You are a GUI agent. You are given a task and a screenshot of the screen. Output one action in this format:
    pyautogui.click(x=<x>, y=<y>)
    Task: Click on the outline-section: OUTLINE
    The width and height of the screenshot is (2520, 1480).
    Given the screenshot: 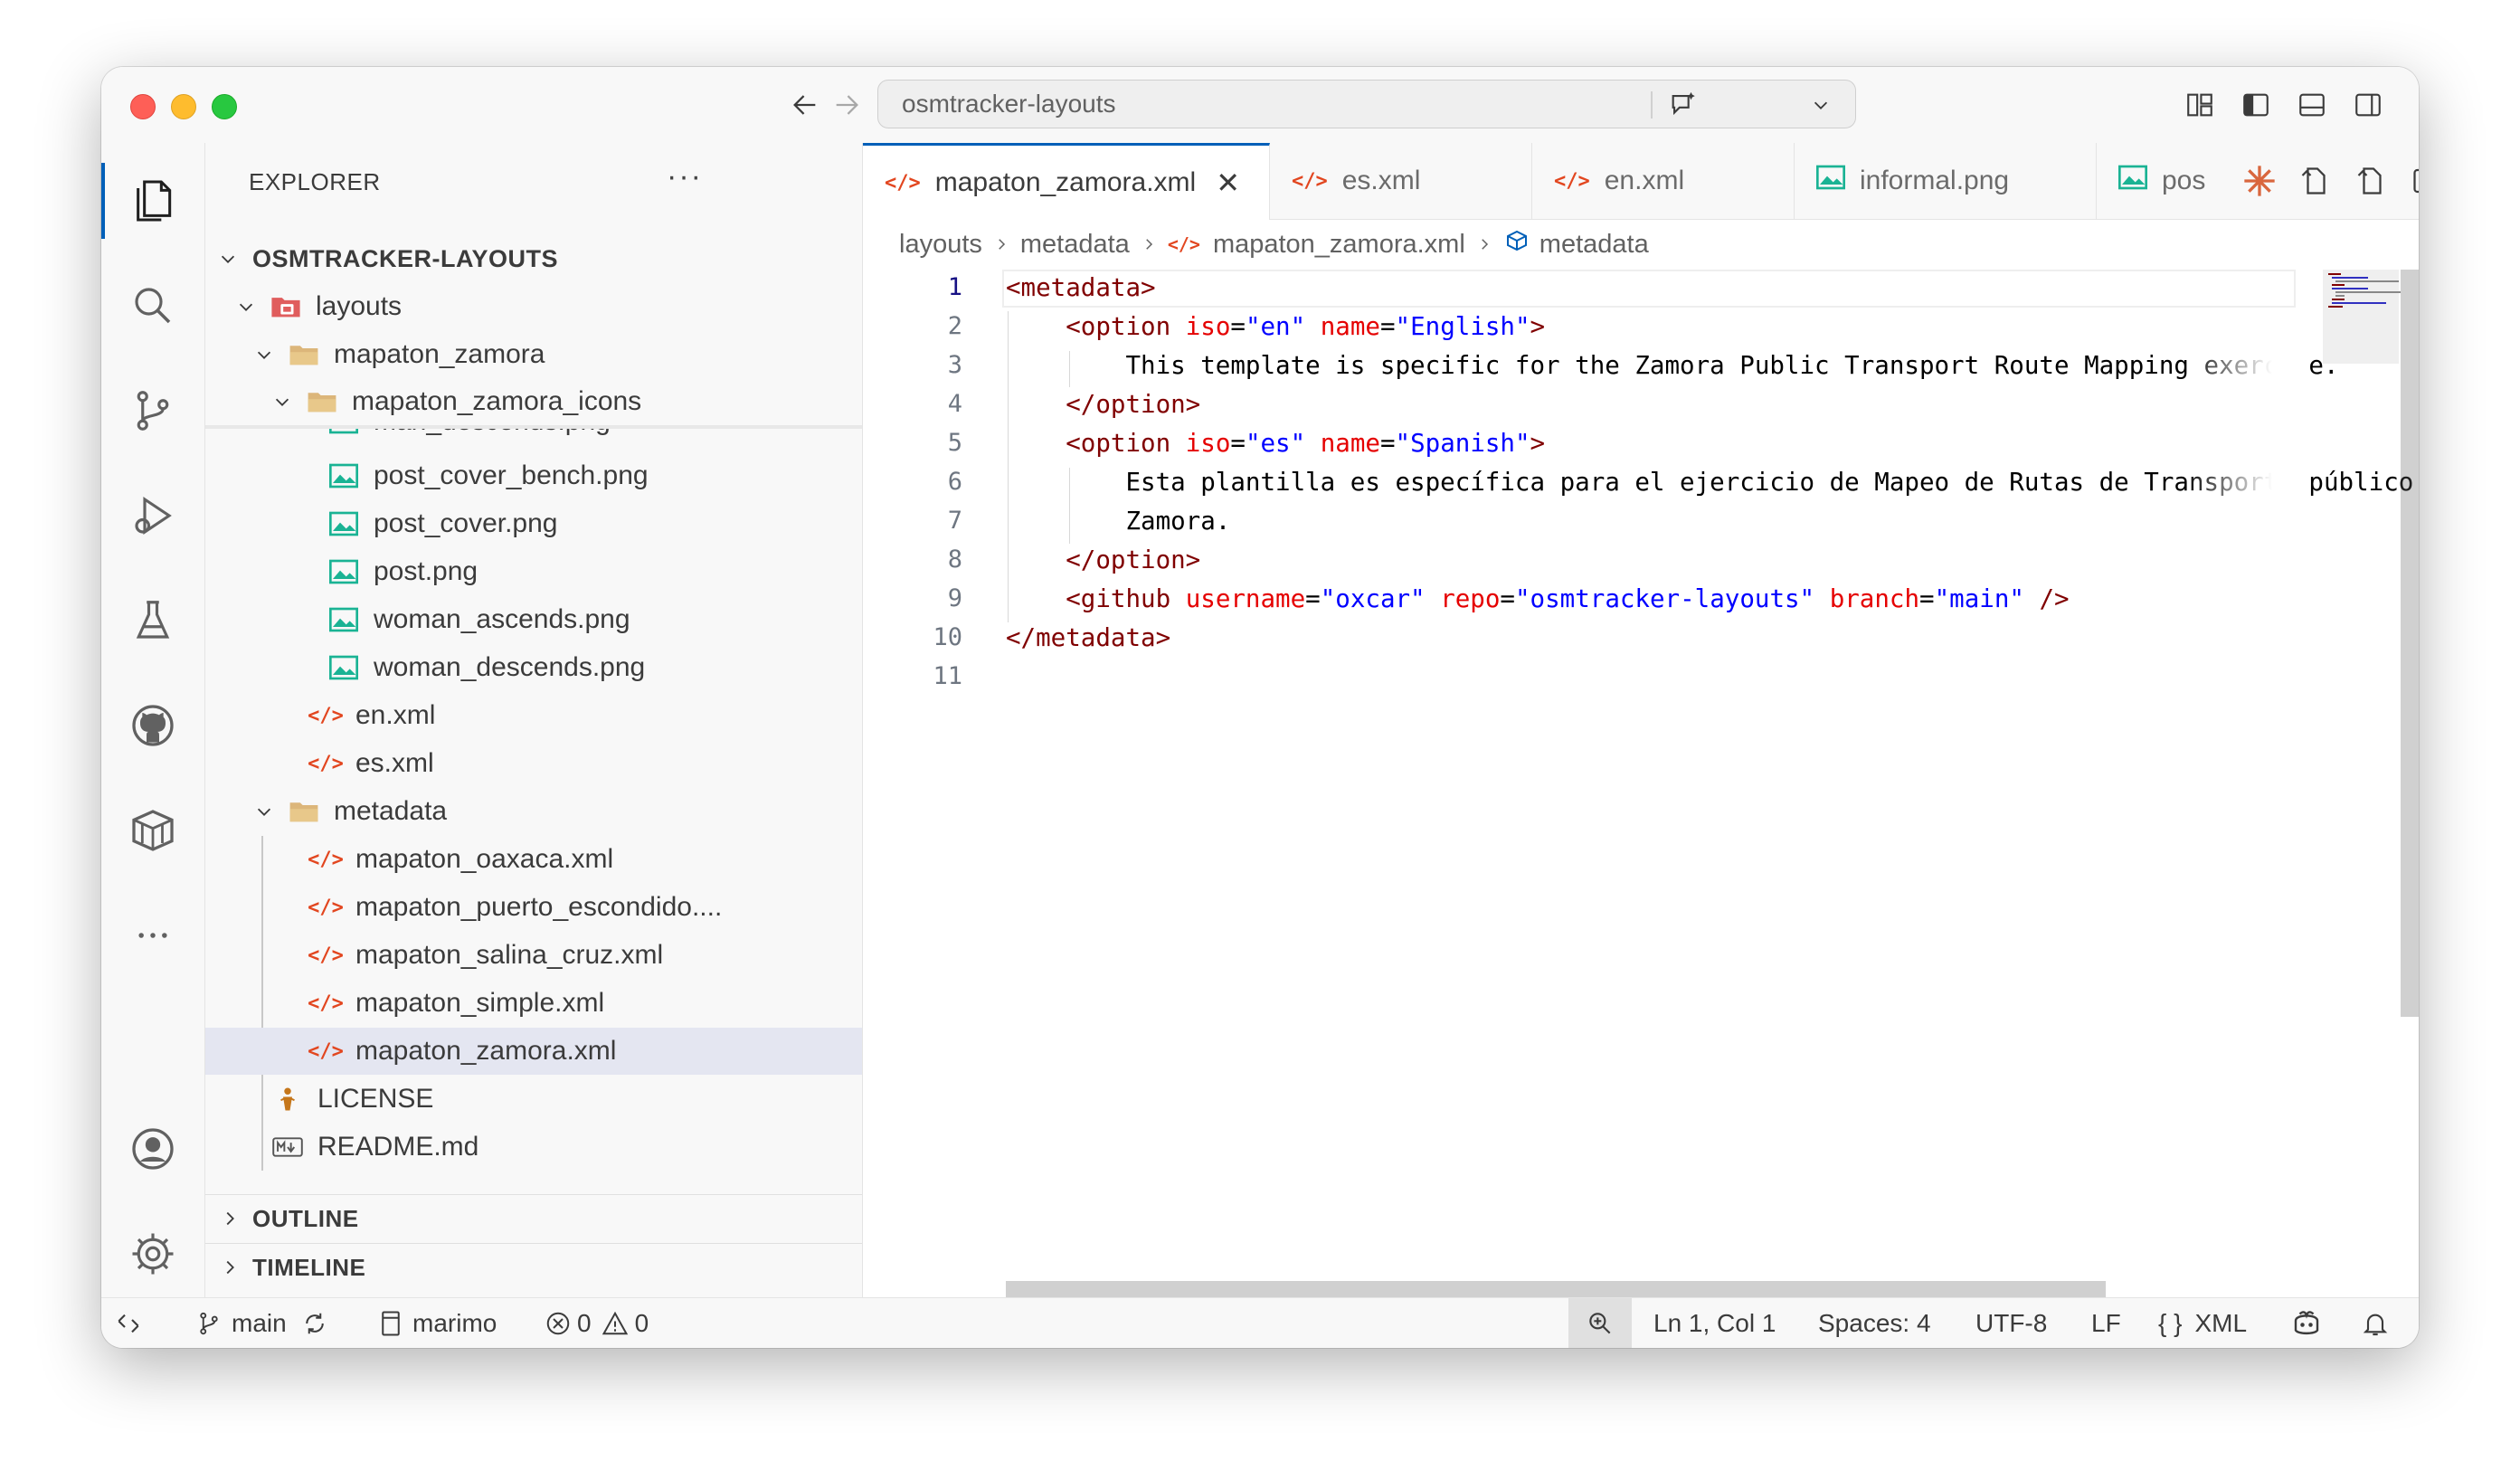 What is the action you would take?
    pyautogui.click(x=534, y=1218)
    